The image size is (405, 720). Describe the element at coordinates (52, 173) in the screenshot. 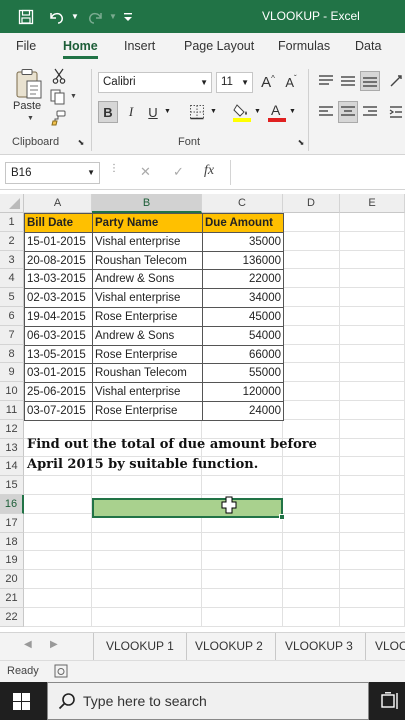

I see `name-box: B16 ▼` at that location.